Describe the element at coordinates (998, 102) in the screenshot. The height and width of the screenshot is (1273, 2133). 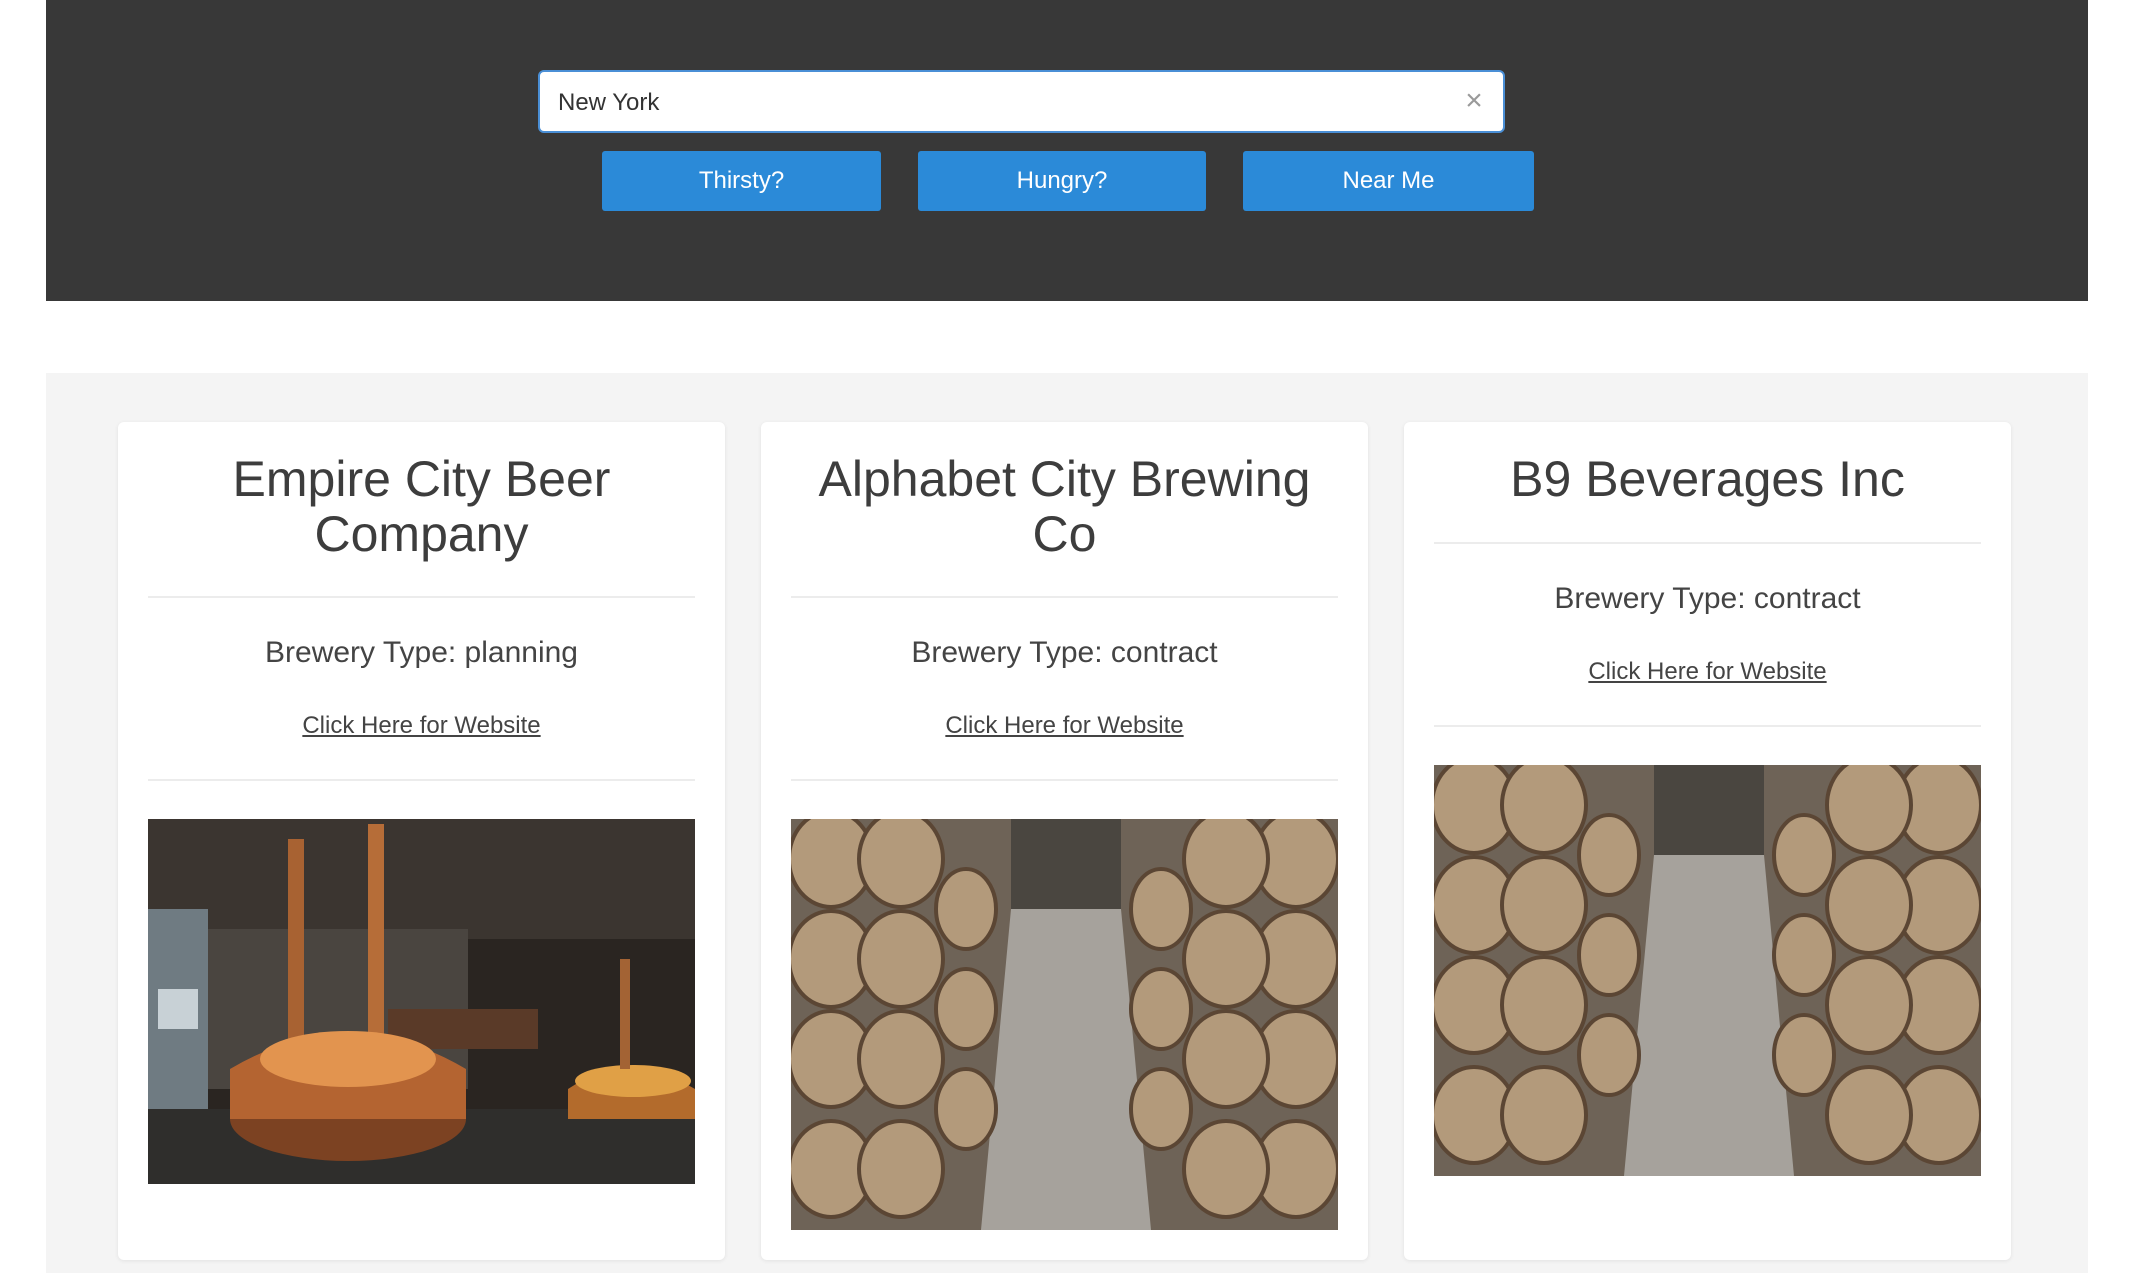
I see `search-input` at that location.